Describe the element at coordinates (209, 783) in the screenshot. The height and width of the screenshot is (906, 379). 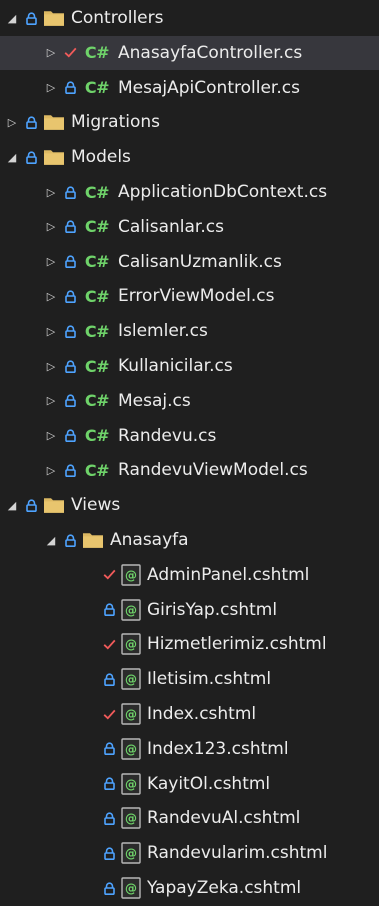
I see `tree-item-label: KayitOl.cshtml` at that location.